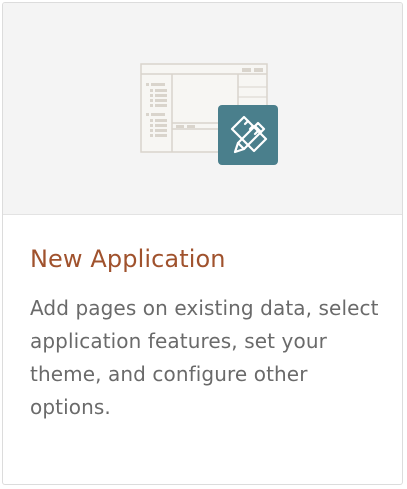  What do you see at coordinates (209, 114) in the screenshot?
I see `app-builder-ruler-pencil-icon` at bounding box center [209, 114].